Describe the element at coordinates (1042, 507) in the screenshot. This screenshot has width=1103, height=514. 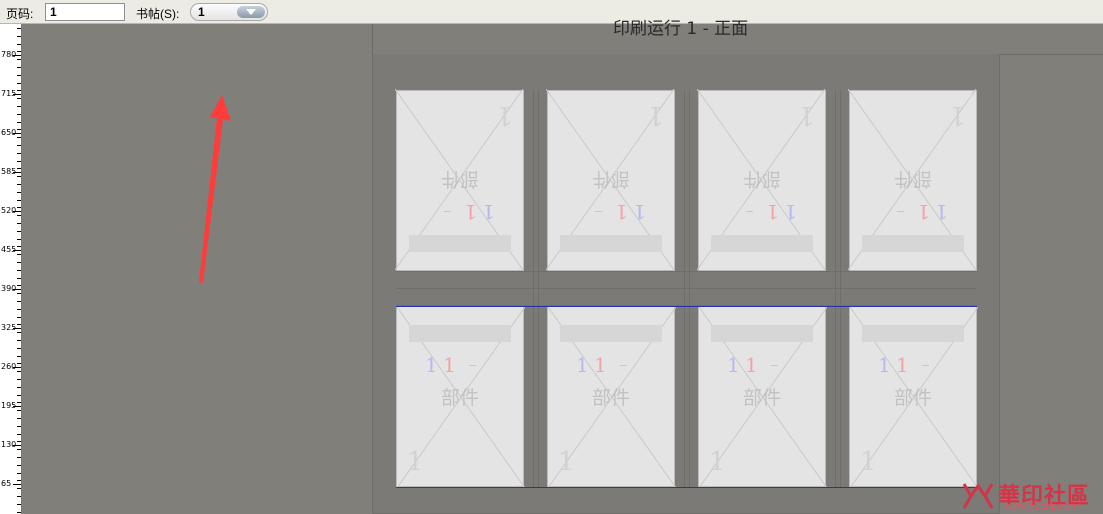
I see `watermark-url: www.52cnp.com` at that location.